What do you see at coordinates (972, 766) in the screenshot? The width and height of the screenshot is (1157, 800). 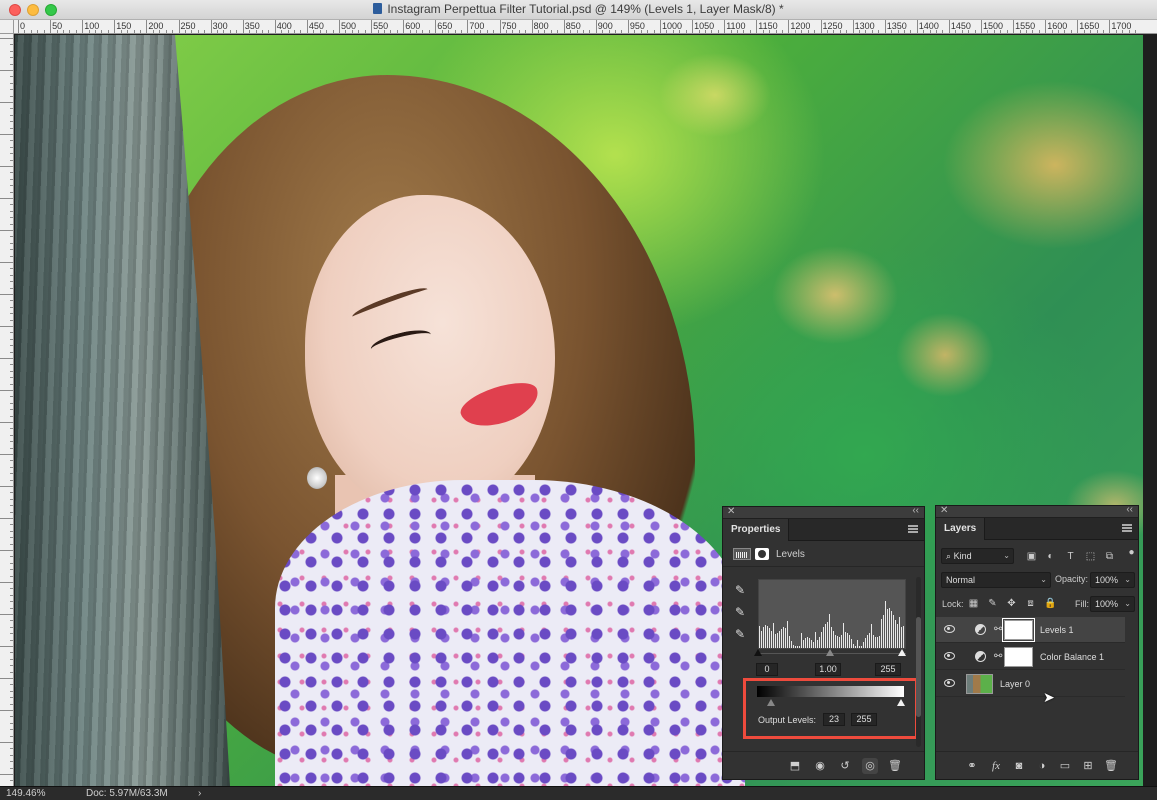 I see `link-layers-icon: ⚭` at bounding box center [972, 766].